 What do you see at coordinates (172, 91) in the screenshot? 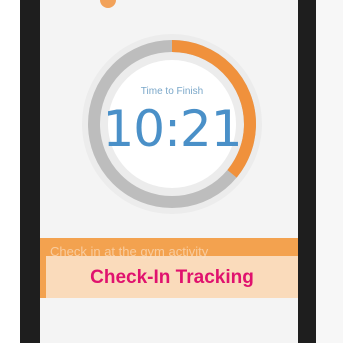
I see `timer-caption: Time to Finish` at bounding box center [172, 91].